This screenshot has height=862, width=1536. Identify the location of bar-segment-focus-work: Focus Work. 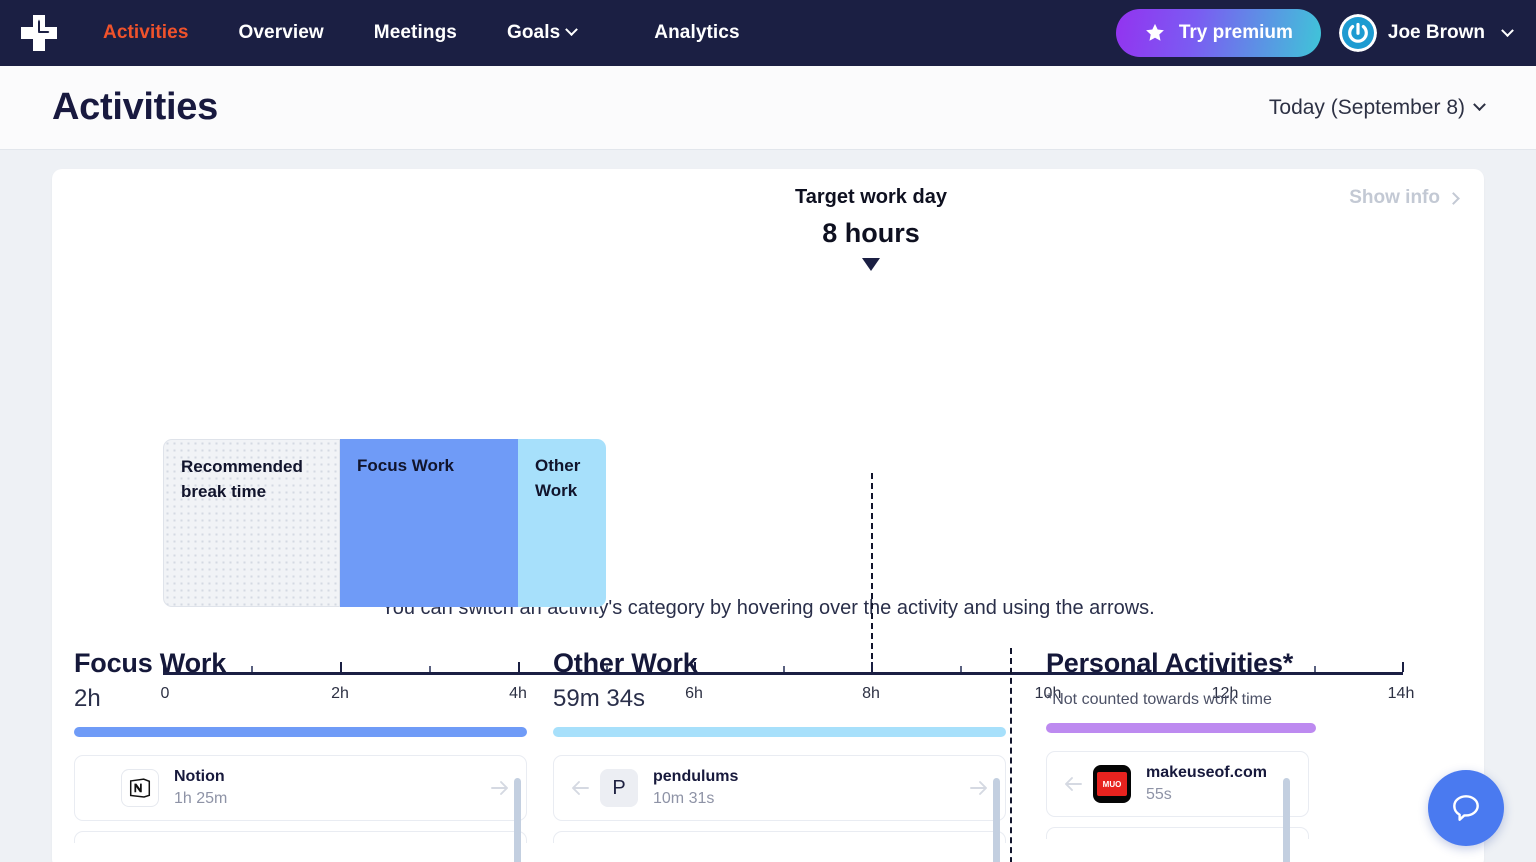
(429, 523).